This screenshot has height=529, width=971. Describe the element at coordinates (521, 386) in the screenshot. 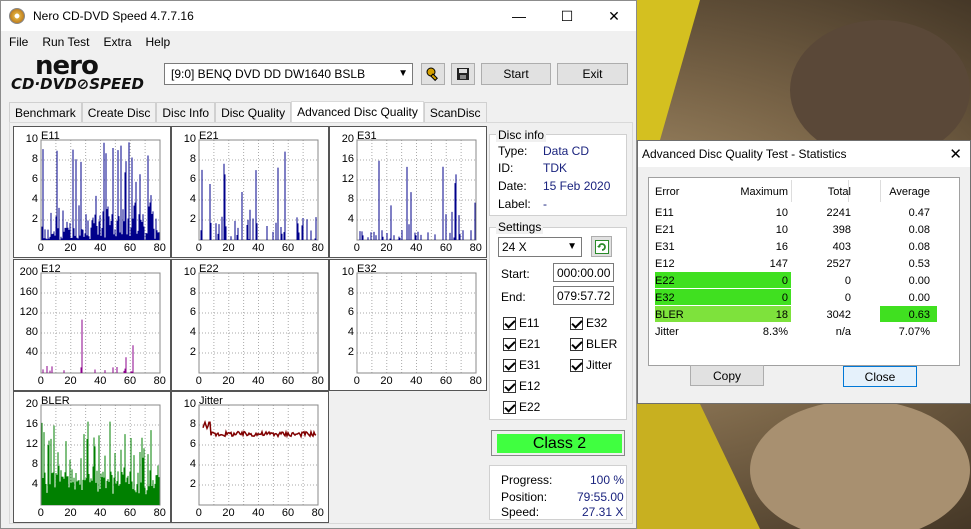

I see `e12-checkbox: E12` at that location.